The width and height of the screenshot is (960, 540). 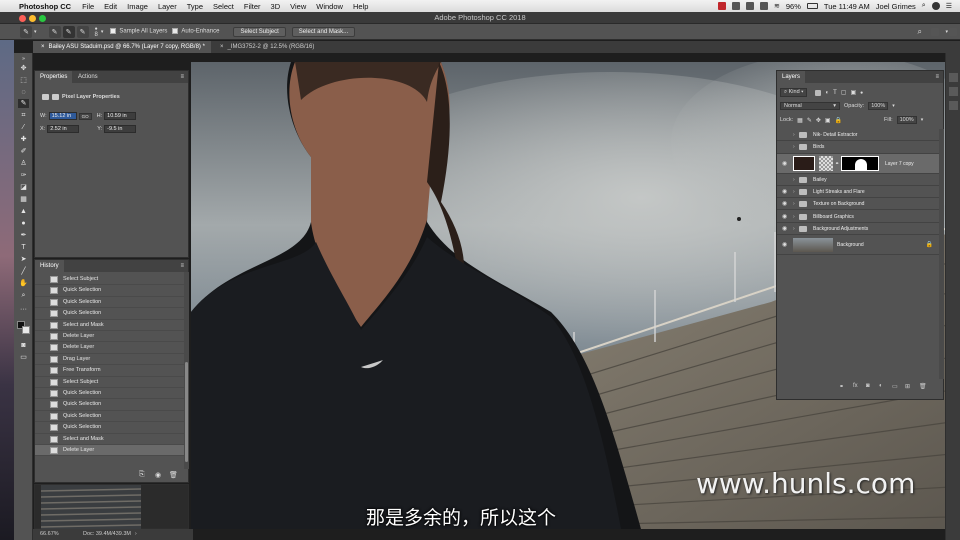 What do you see at coordinates (23, 187) in the screenshot?
I see `eraser-tool-icon: ◪` at bounding box center [23, 187].